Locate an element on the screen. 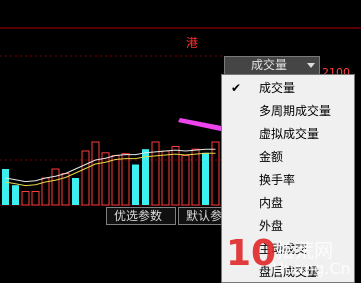 The height and width of the screenshot is (283, 361). menu-item-label: 换手率 is located at coordinates (277, 180).